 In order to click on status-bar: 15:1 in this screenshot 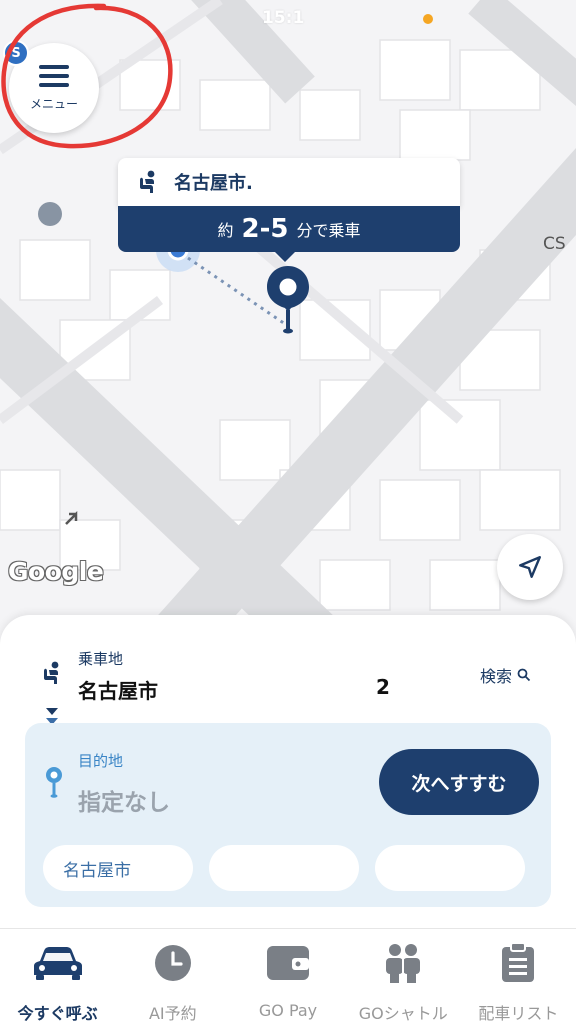, I will do `click(288, 17)`.